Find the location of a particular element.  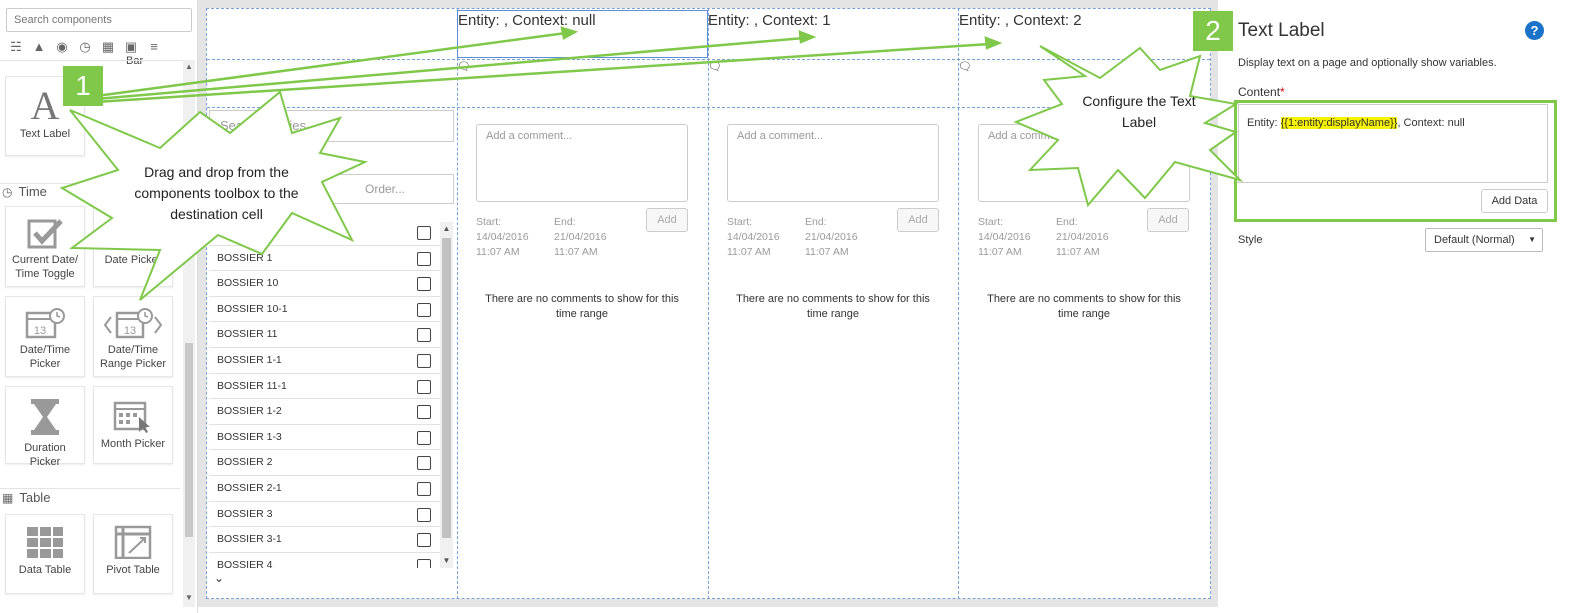

component-search-input: Search components is located at coordinates (99, 20).